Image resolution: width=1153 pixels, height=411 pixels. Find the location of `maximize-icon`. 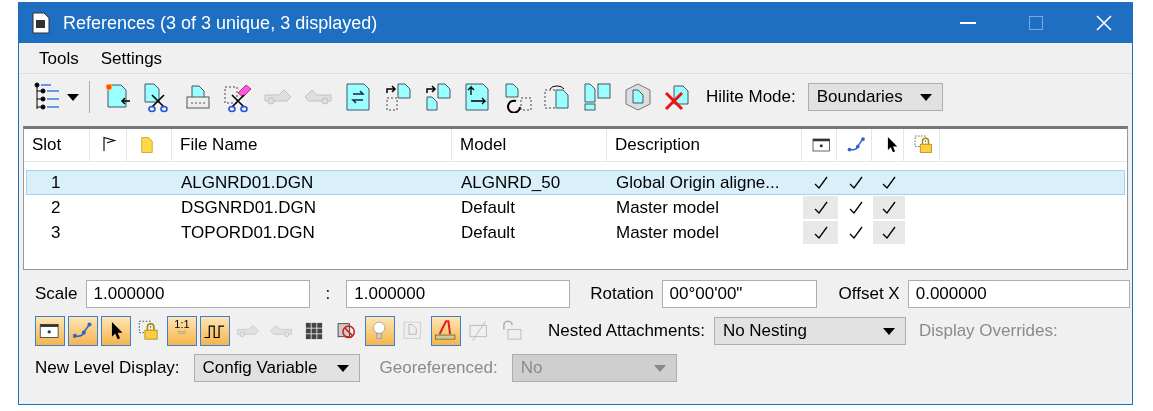

maximize-icon is located at coordinates (1036, 23).